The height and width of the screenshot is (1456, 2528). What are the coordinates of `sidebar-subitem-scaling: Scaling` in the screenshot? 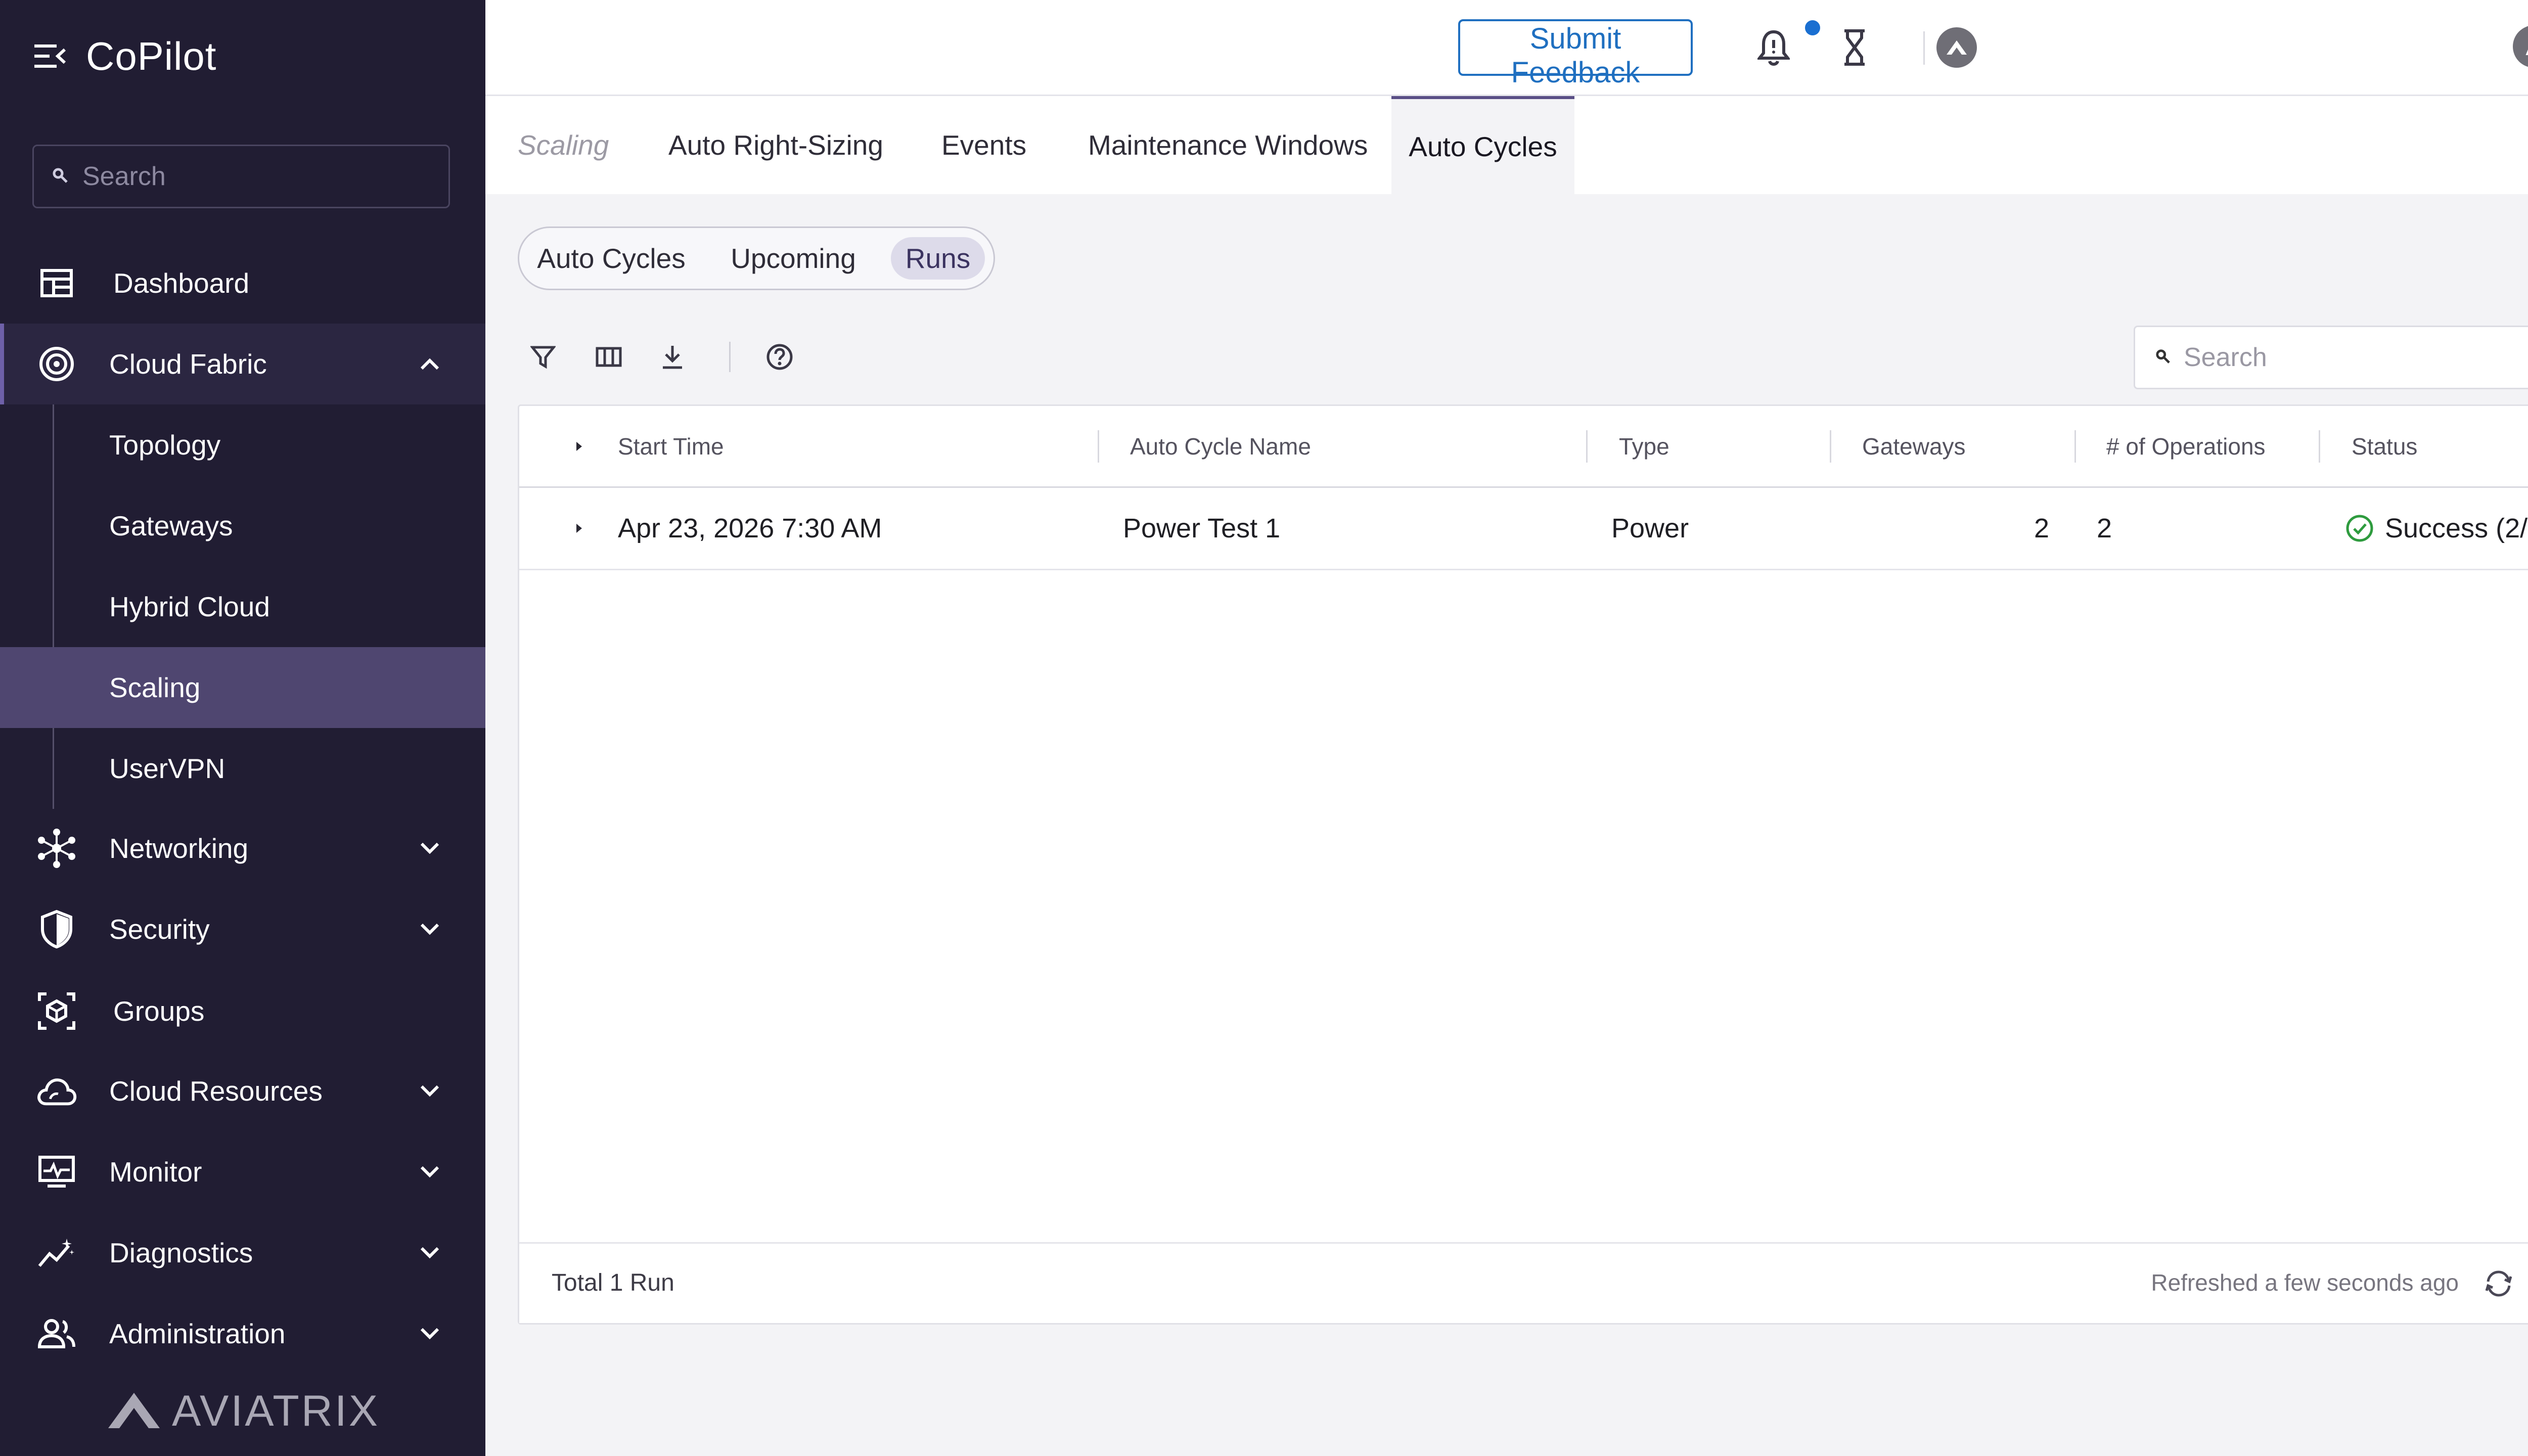 It's located at (243, 687).